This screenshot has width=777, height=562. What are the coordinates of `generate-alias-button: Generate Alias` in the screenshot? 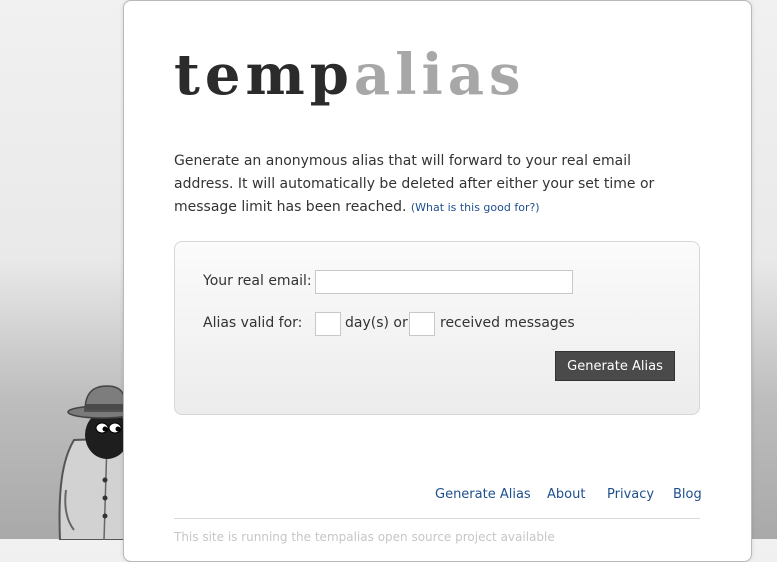 It's located at (615, 366).